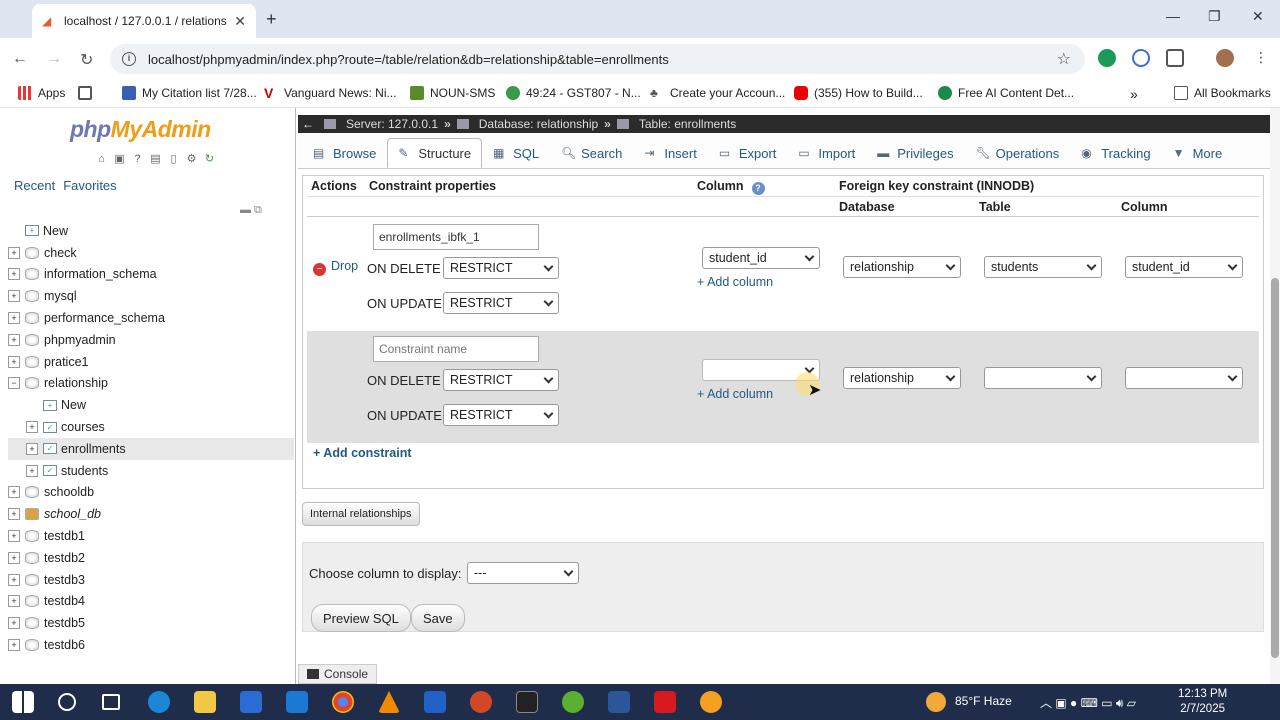 The width and height of the screenshot is (1280, 720). Describe the element at coordinates (1214, 16) in the screenshot. I see `maximize-icon: ❐` at that location.